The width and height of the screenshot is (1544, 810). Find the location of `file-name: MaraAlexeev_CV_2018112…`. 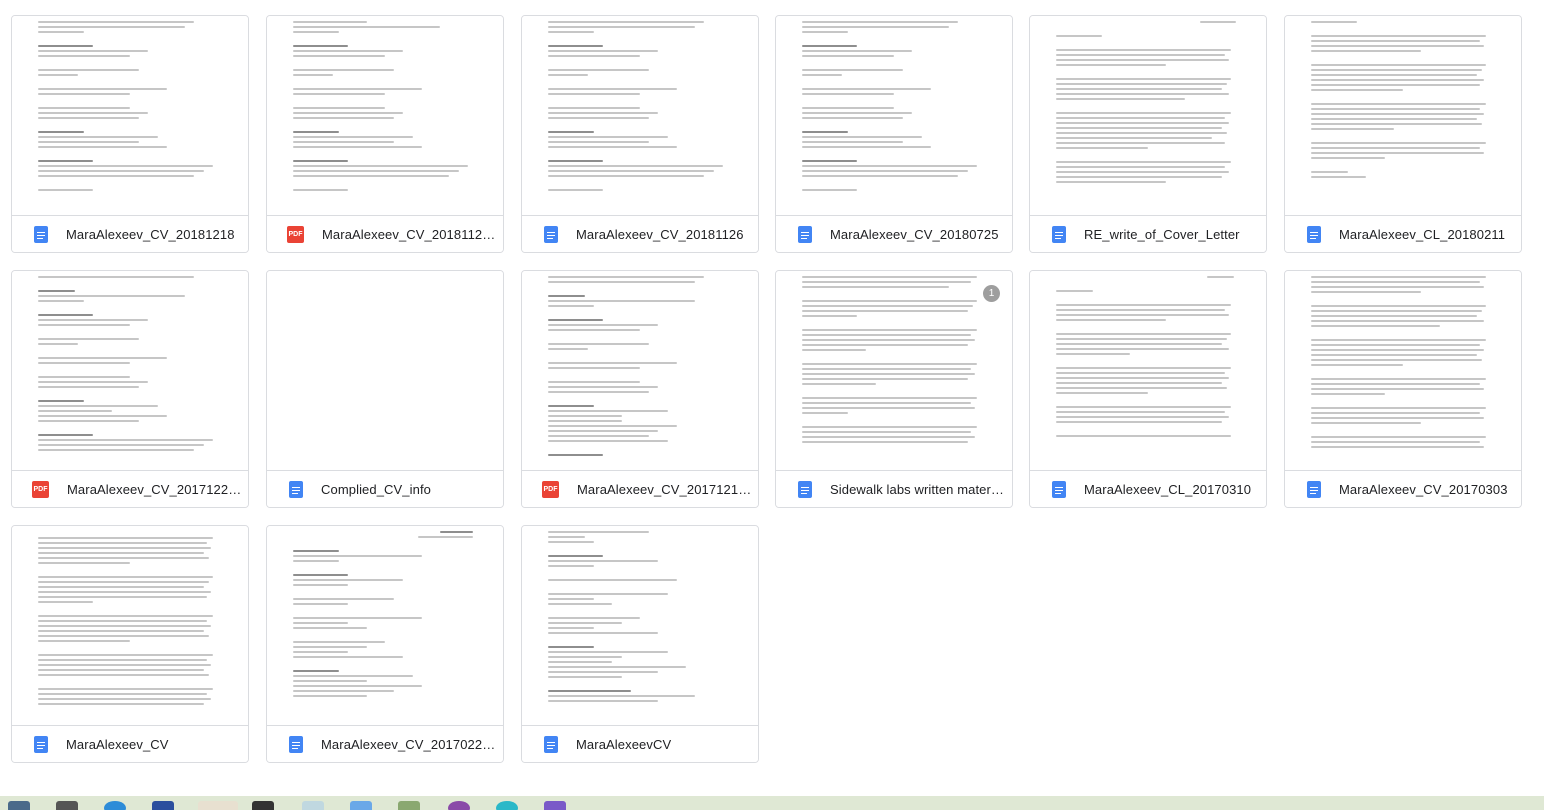

file-name: MaraAlexeev_CV_2018112… is located at coordinates (409, 234).